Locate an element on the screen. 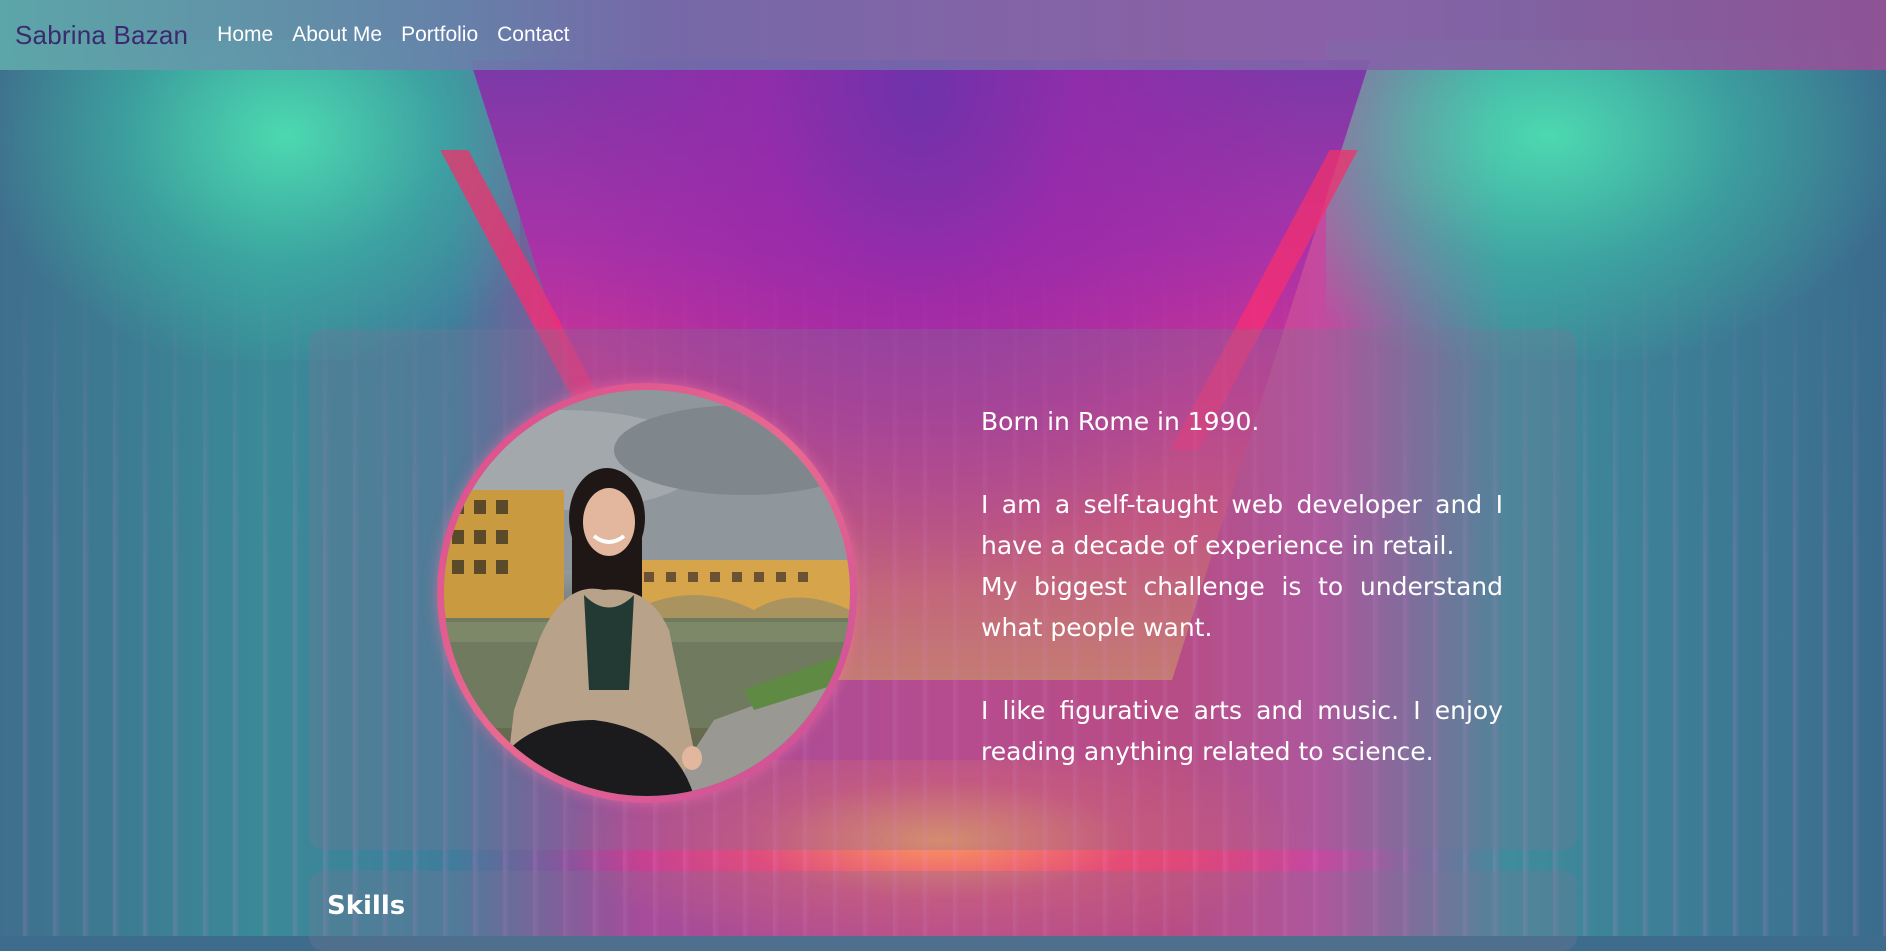 The width and height of the screenshot is (1886, 951). profile-photo is located at coordinates (647, 593).